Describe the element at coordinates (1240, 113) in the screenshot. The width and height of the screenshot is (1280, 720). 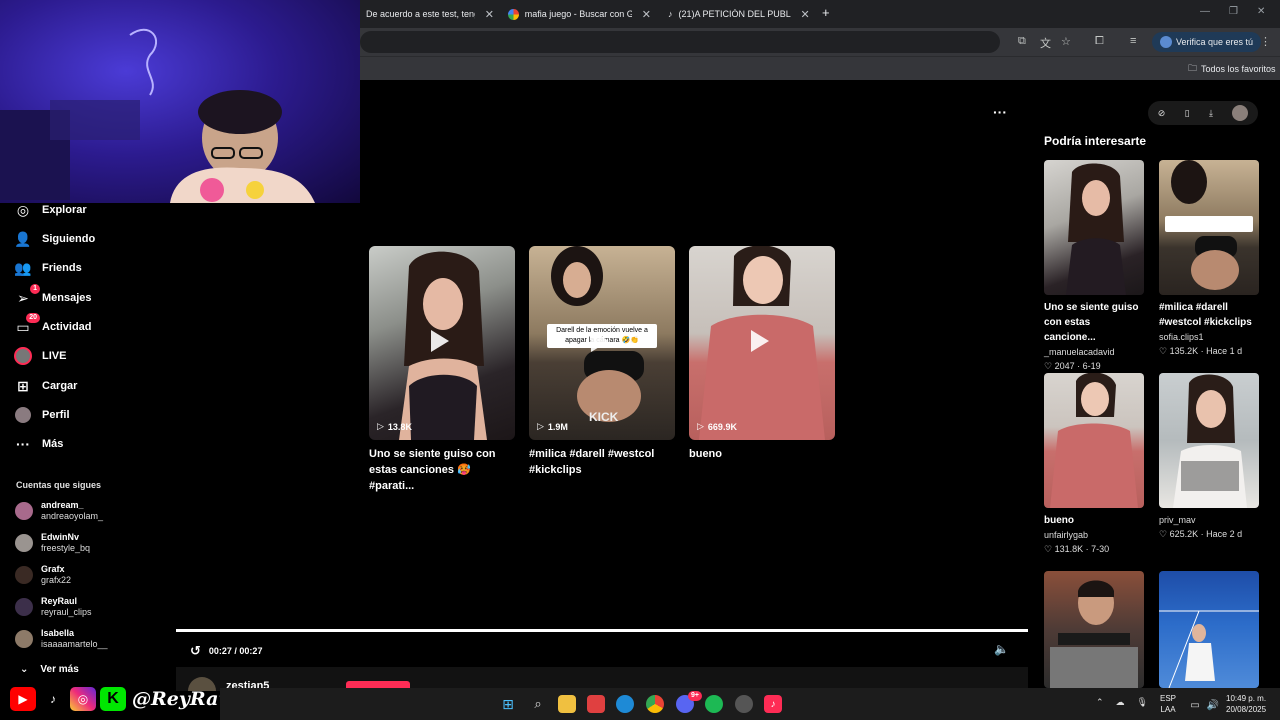
I see `avatar` at that location.